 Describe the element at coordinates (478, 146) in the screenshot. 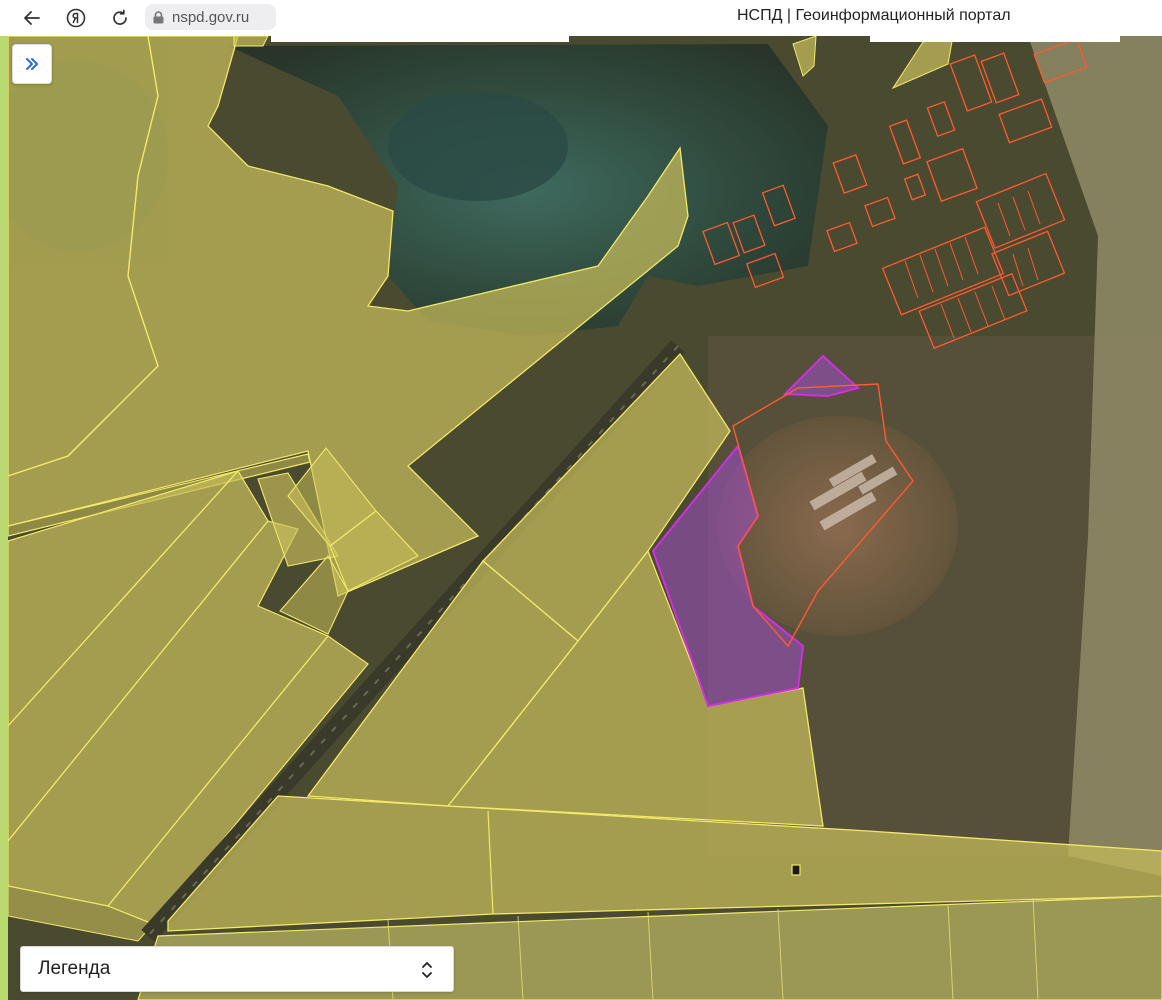

I see `lake-deep` at that location.